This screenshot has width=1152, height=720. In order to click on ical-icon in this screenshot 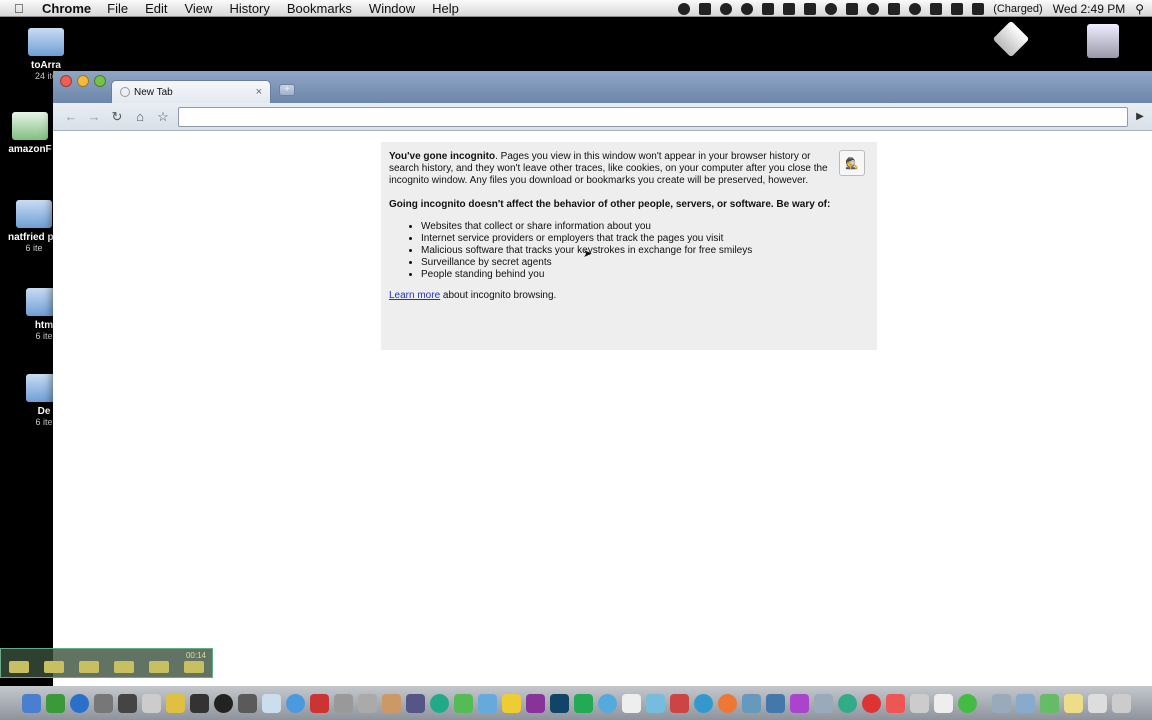, I will do `click(631, 703)`.